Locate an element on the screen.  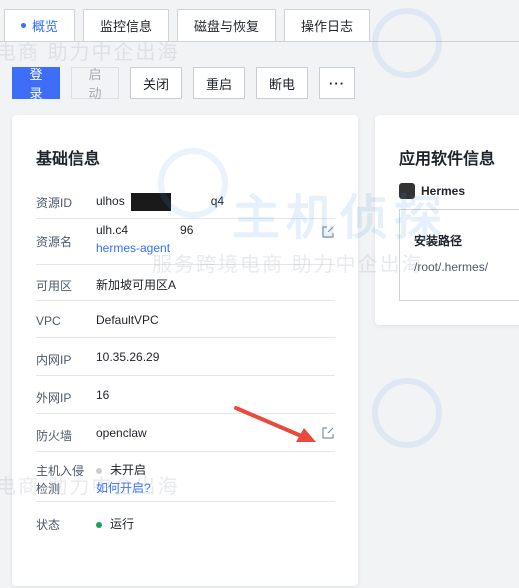
app-name: Hermes is located at coordinates (443, 191).